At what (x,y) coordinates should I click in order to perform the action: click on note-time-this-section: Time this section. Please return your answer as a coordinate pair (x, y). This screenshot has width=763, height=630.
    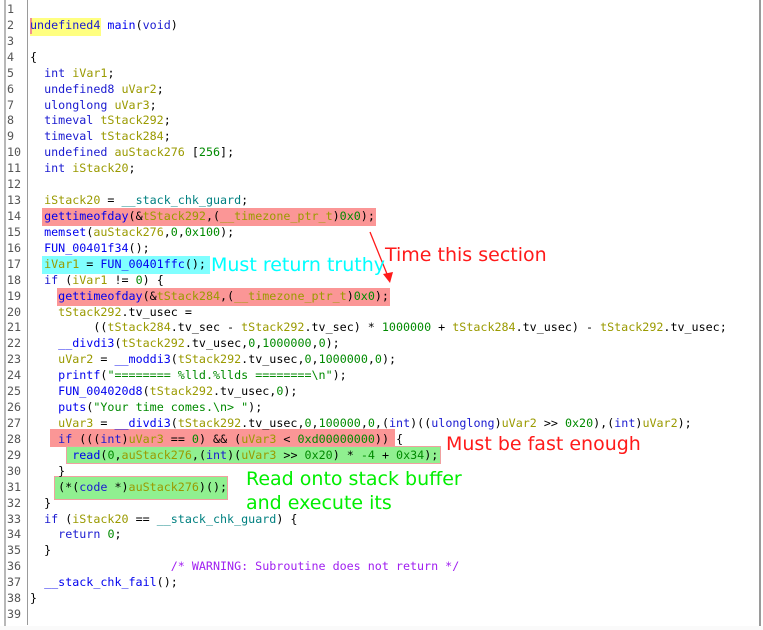
    Looking at the image, I should click on (466, 255).